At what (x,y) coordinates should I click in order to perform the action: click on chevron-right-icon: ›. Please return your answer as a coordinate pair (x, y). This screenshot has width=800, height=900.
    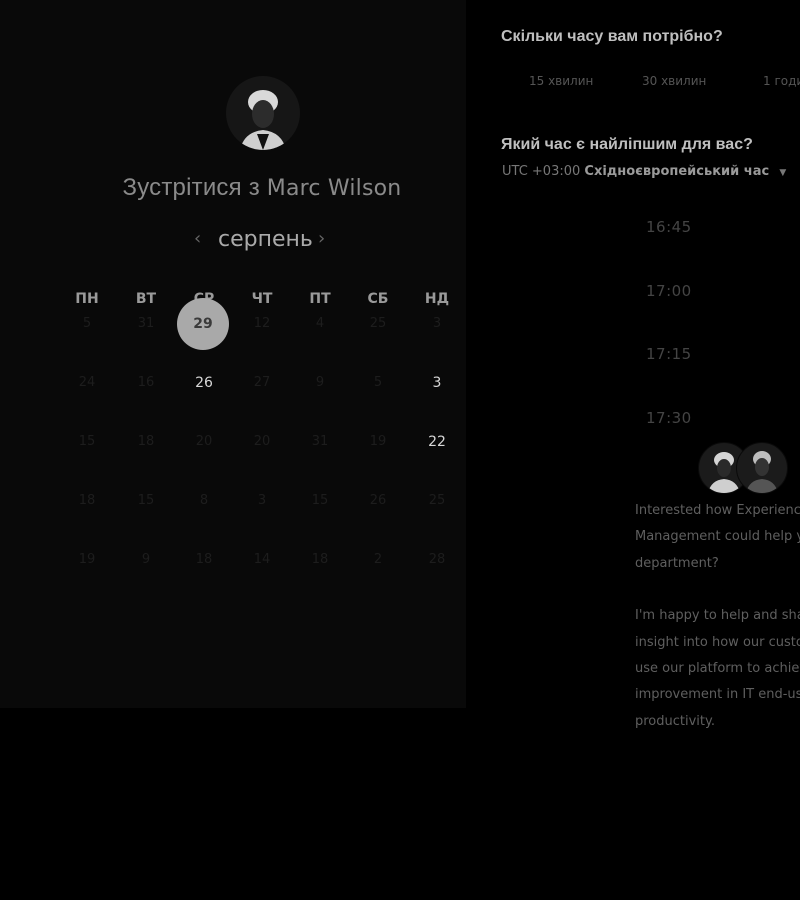
    Looking at the image, I should click on (321, 238).